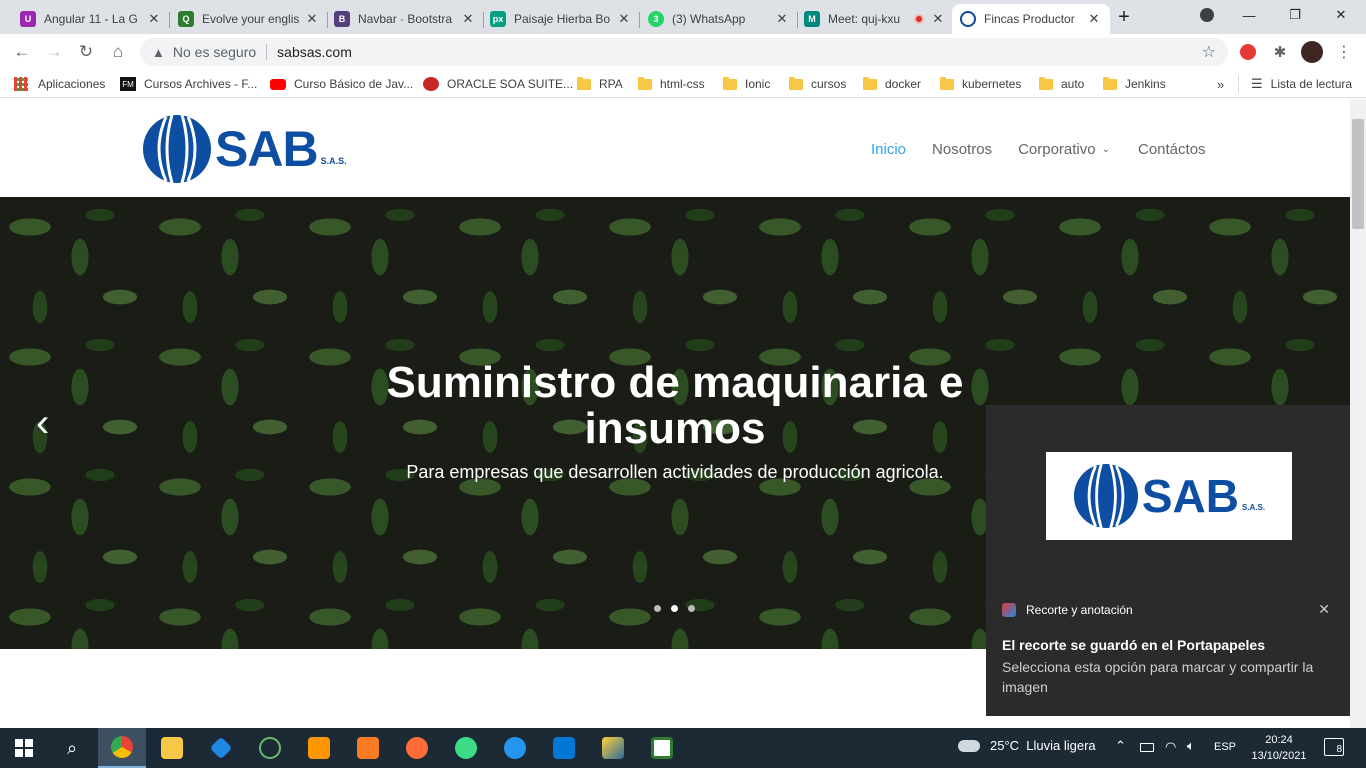 The height and width of the screenshot is (768, 1366). I want to click on main-nav: Inicio Nosotros Corporativo ⌄ Contáctos, so click(1038, 149).